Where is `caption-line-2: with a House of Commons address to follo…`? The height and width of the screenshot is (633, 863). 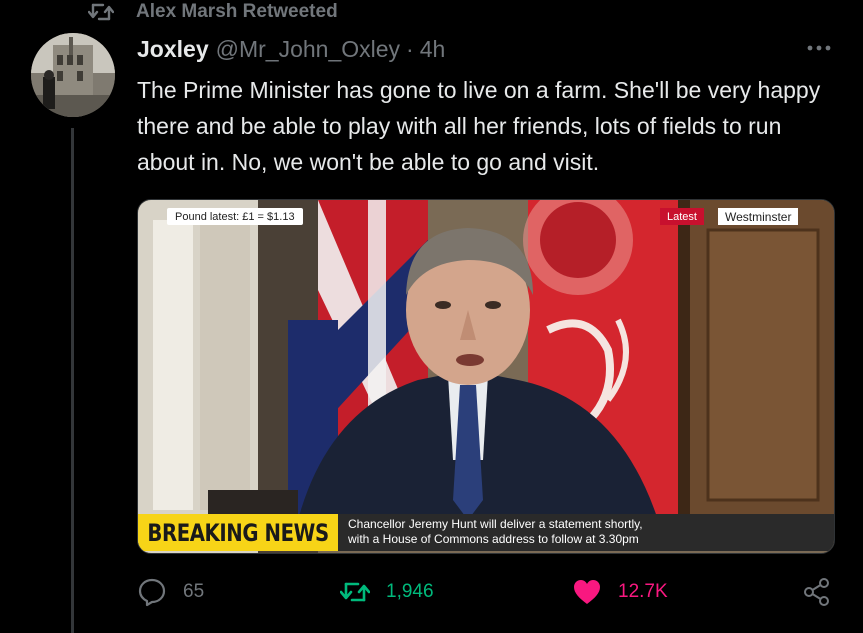
caption-line-2: with a House of Commons address to follo… is located at coordinates (493, 539).